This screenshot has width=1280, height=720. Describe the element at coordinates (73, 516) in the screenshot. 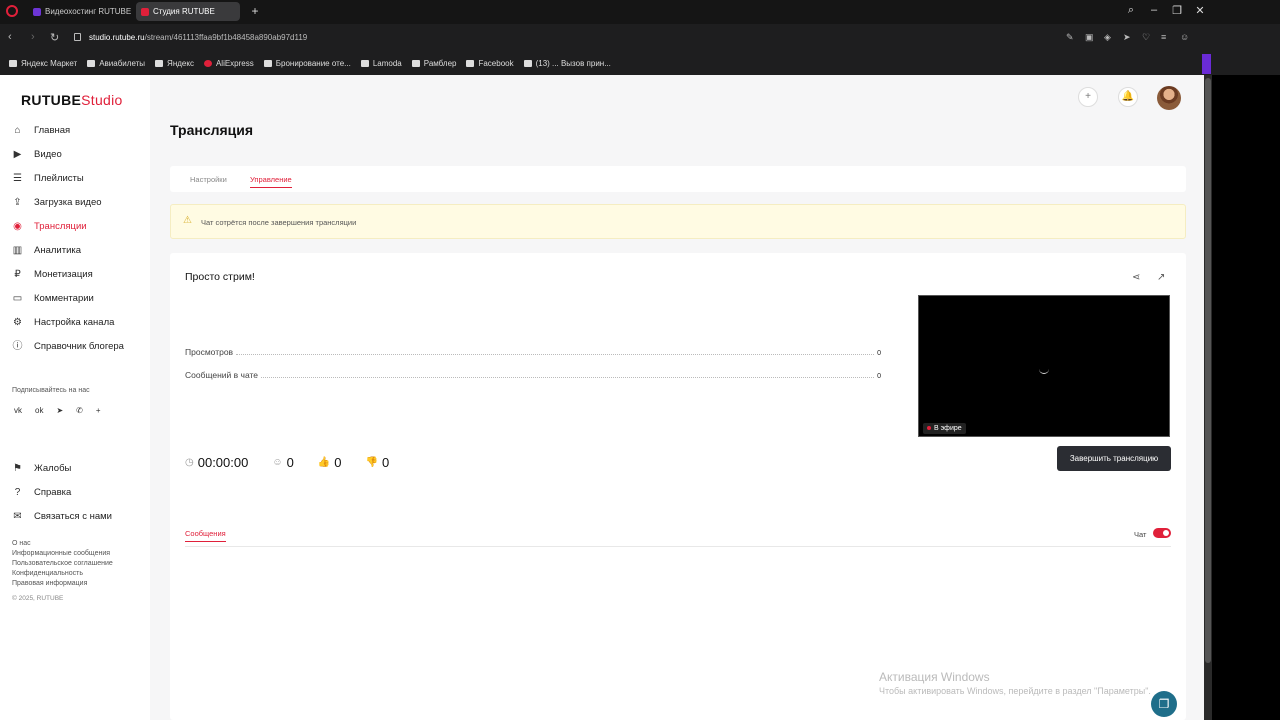

I see `sidebar-item-label: Связаться с нами` at that location.